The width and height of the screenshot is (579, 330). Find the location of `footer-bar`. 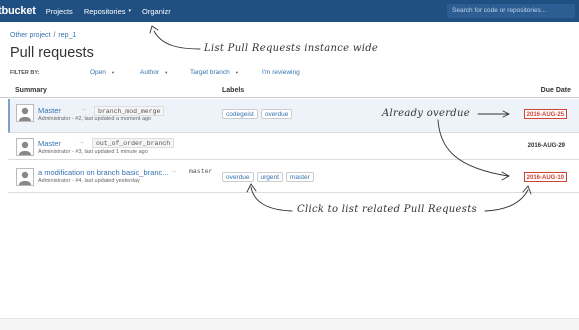

footer-bar is located at coordinates (289, 324).